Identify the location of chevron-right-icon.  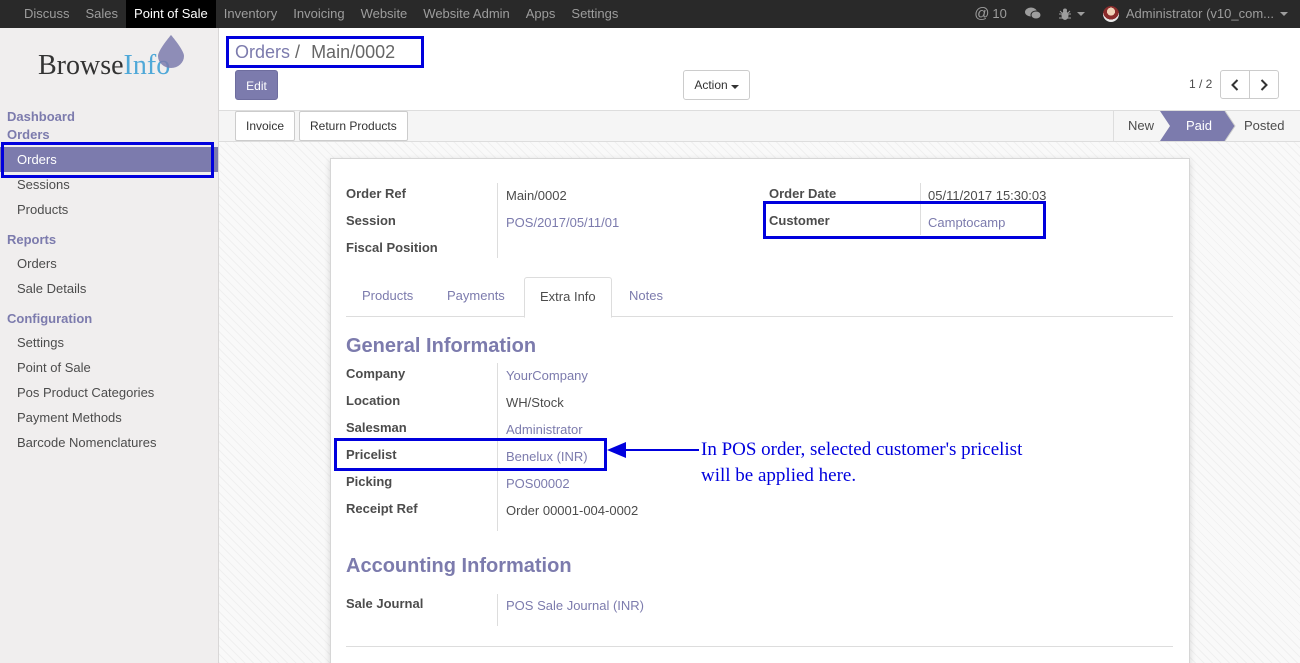
(1264, 84).